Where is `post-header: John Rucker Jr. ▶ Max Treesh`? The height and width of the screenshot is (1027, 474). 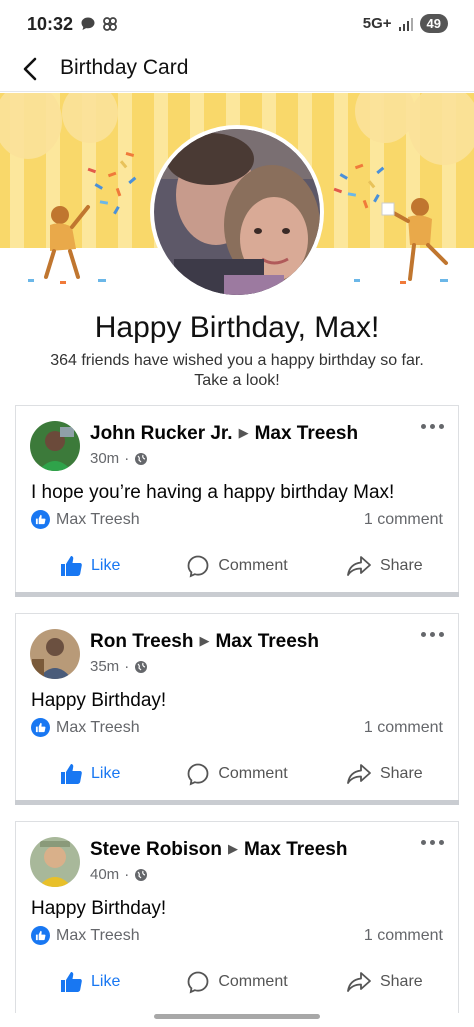 post-header: John Rucker Jr. ▶ Max Treesh is located at coordinates (224, 434).